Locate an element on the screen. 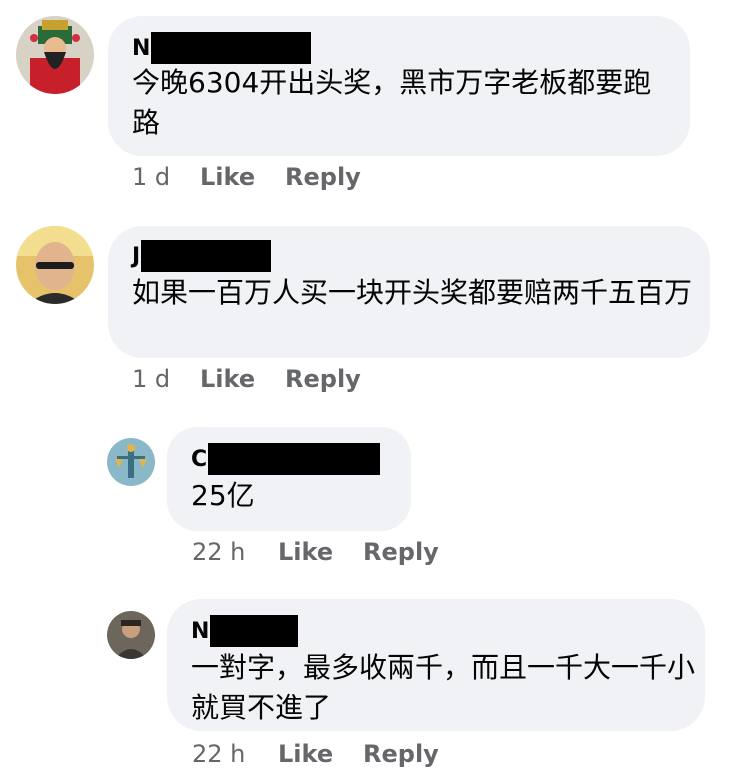 The width and height of the screenshot is (741, 773). comment-text: 今晚6304开出头奖，黑市万字老板都要跑路 is located at coordinates (392, 102).